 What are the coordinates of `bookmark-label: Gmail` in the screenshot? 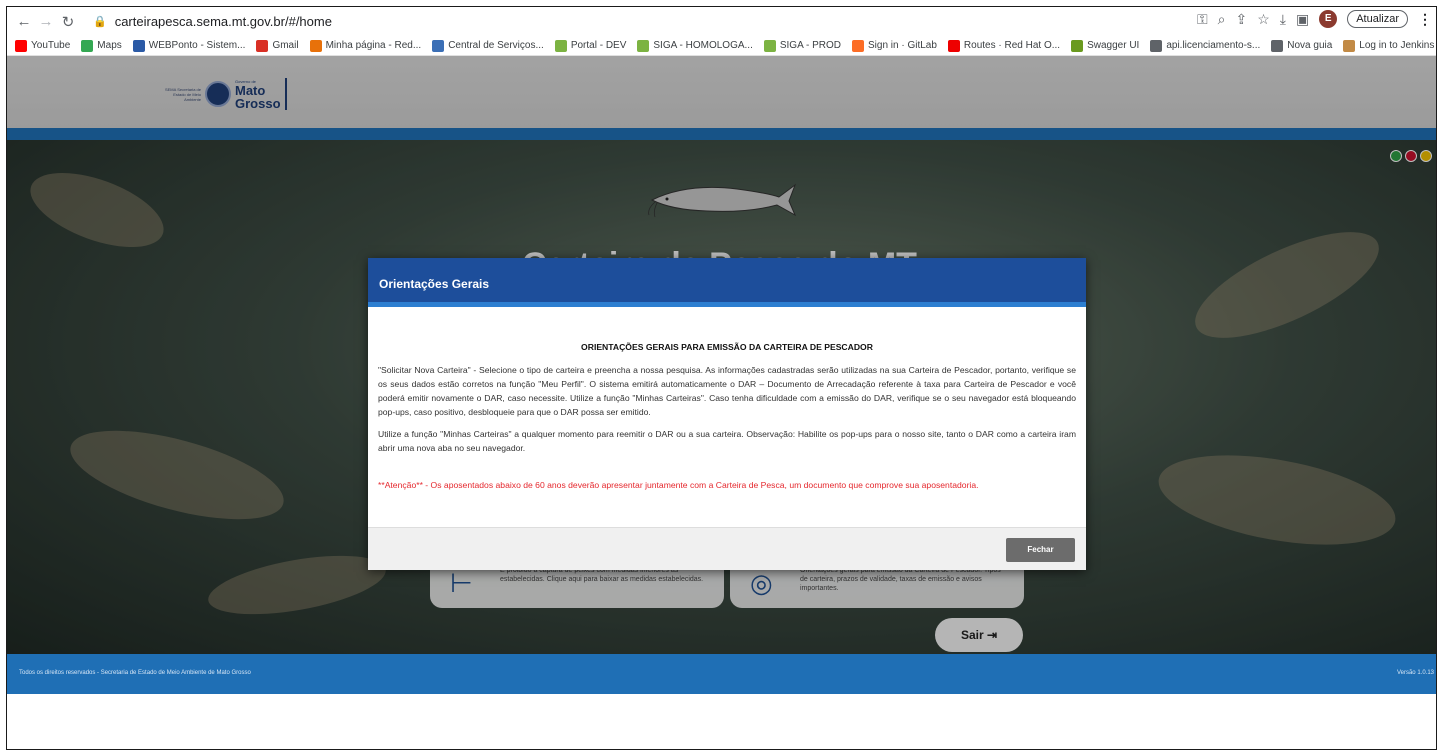 It's located at (285, 45).